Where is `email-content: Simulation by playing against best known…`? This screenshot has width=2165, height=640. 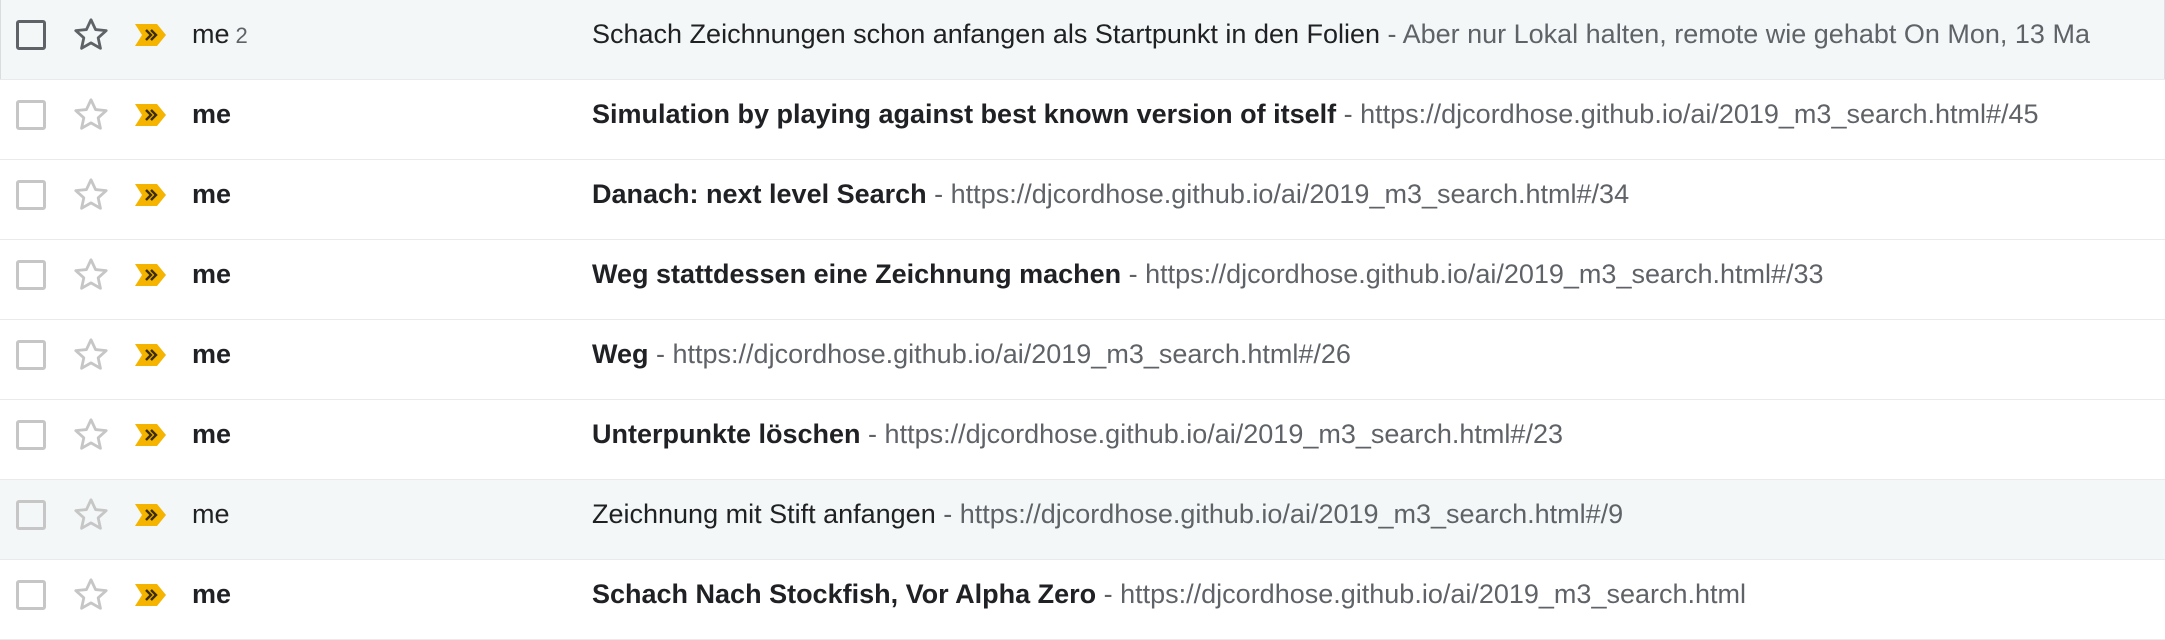
email-content: Simulation by playing against best known… is located at coordinates (1378, 119).